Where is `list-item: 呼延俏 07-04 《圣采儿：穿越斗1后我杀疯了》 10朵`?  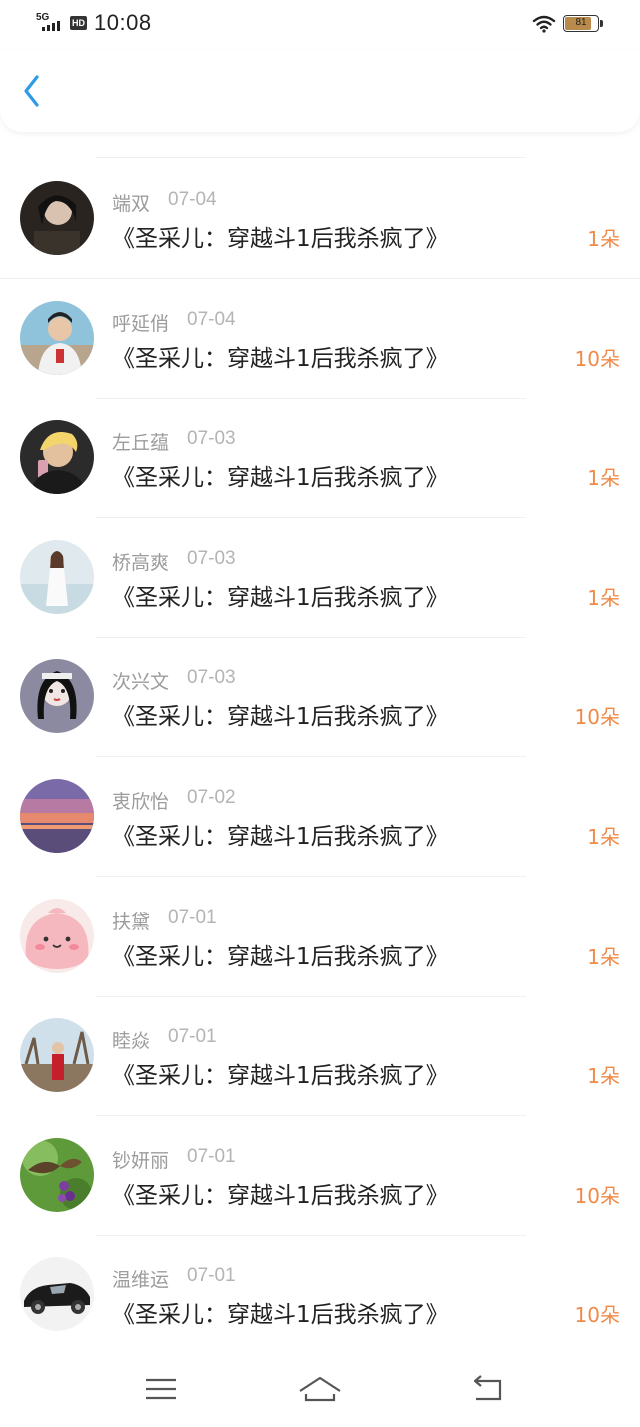
list-item: 呼延俏 07-04 《圣采儿：穿越斗1后我杀疯了》 10朵 is located at coordinates (320, 339).